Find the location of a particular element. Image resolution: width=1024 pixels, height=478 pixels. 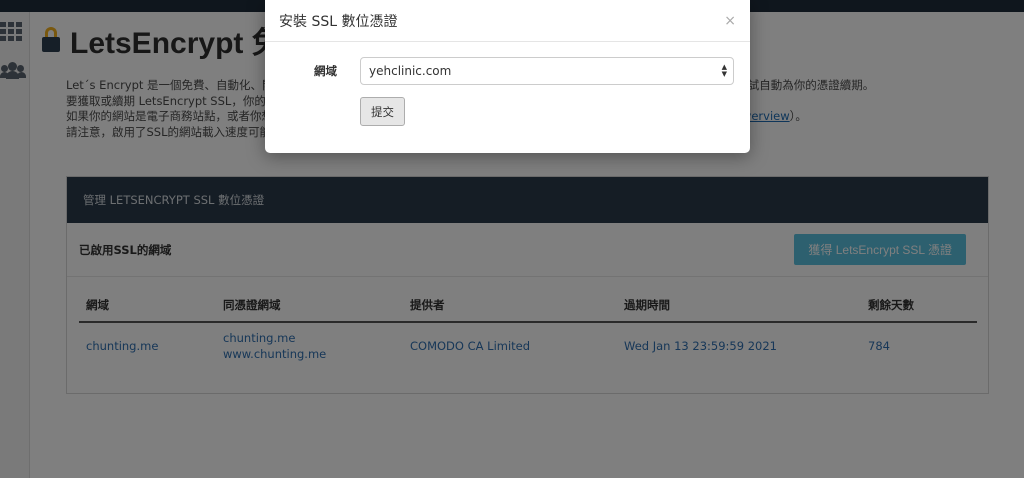

domain-select: yehclinic.com ▲ ▼ is located at coordinates (547, 71).